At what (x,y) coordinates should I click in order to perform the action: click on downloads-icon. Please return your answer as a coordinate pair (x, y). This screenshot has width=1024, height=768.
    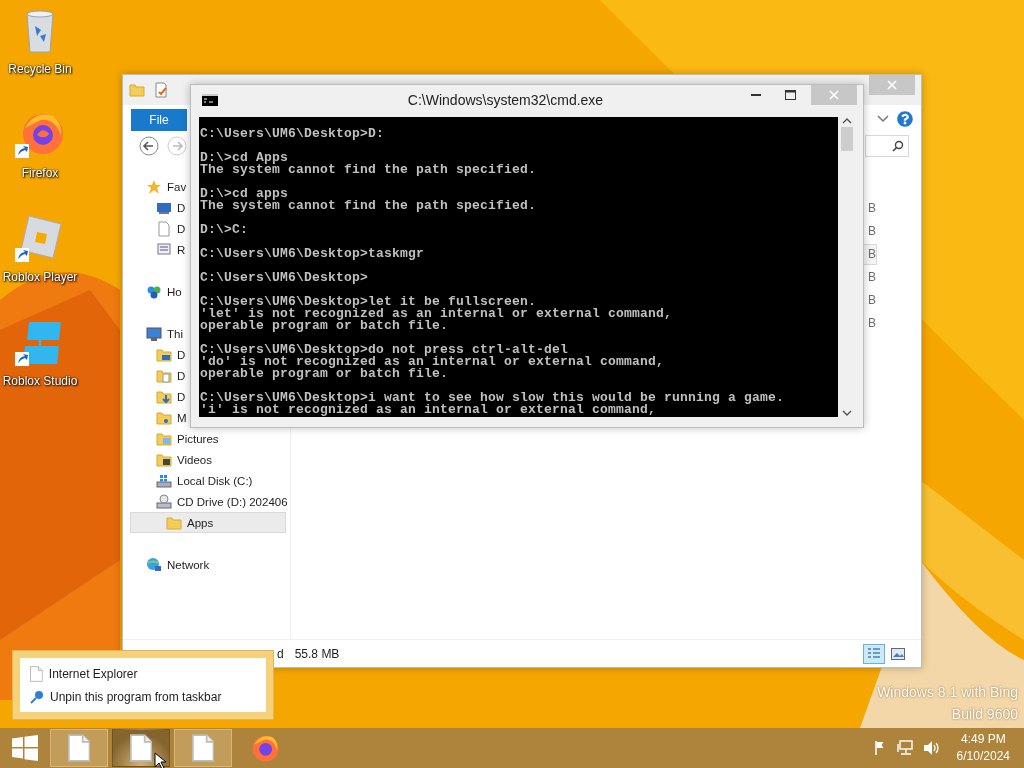
    Looking at the image, I should click on (164, 396).